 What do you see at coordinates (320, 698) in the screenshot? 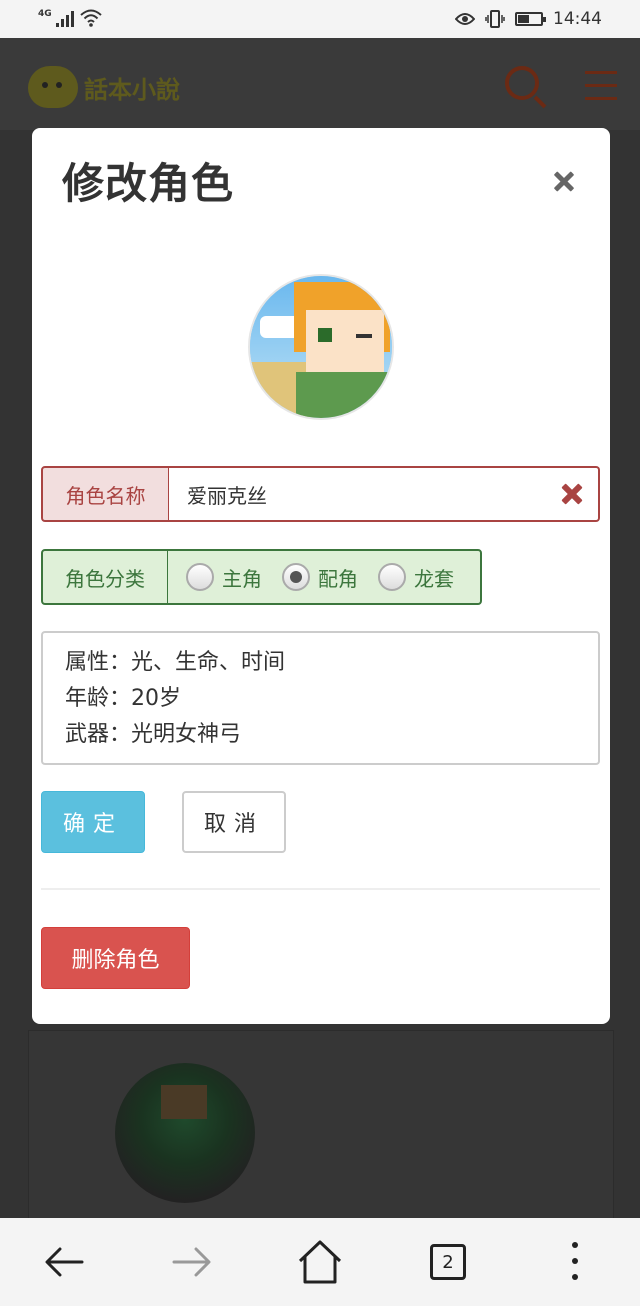
I see `character-description-textarea: 属性：光、生命、时间 年龄：20岁 武器：光明女神弓` at bounding box center [320, 698].